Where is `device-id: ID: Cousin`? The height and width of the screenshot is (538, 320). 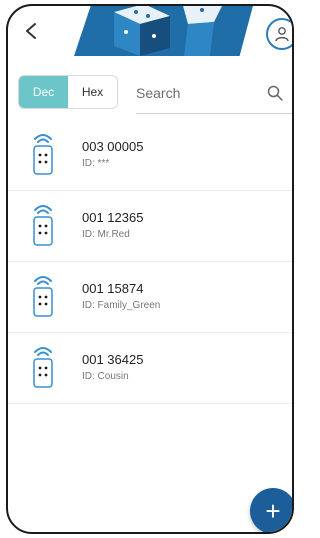 device-id: ID: Cousin is located at coordinates (105, 376).